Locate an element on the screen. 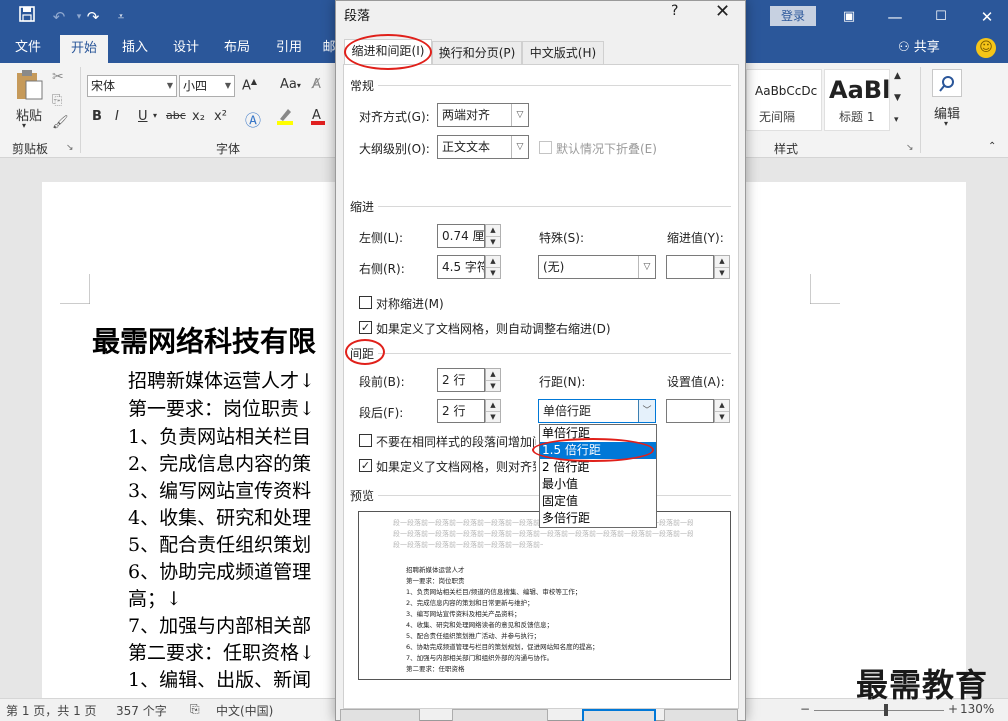 This screenshot has width=1008, height=721. right-indent-spinner: ▲ ▼ is located at coordinates (493, 267).